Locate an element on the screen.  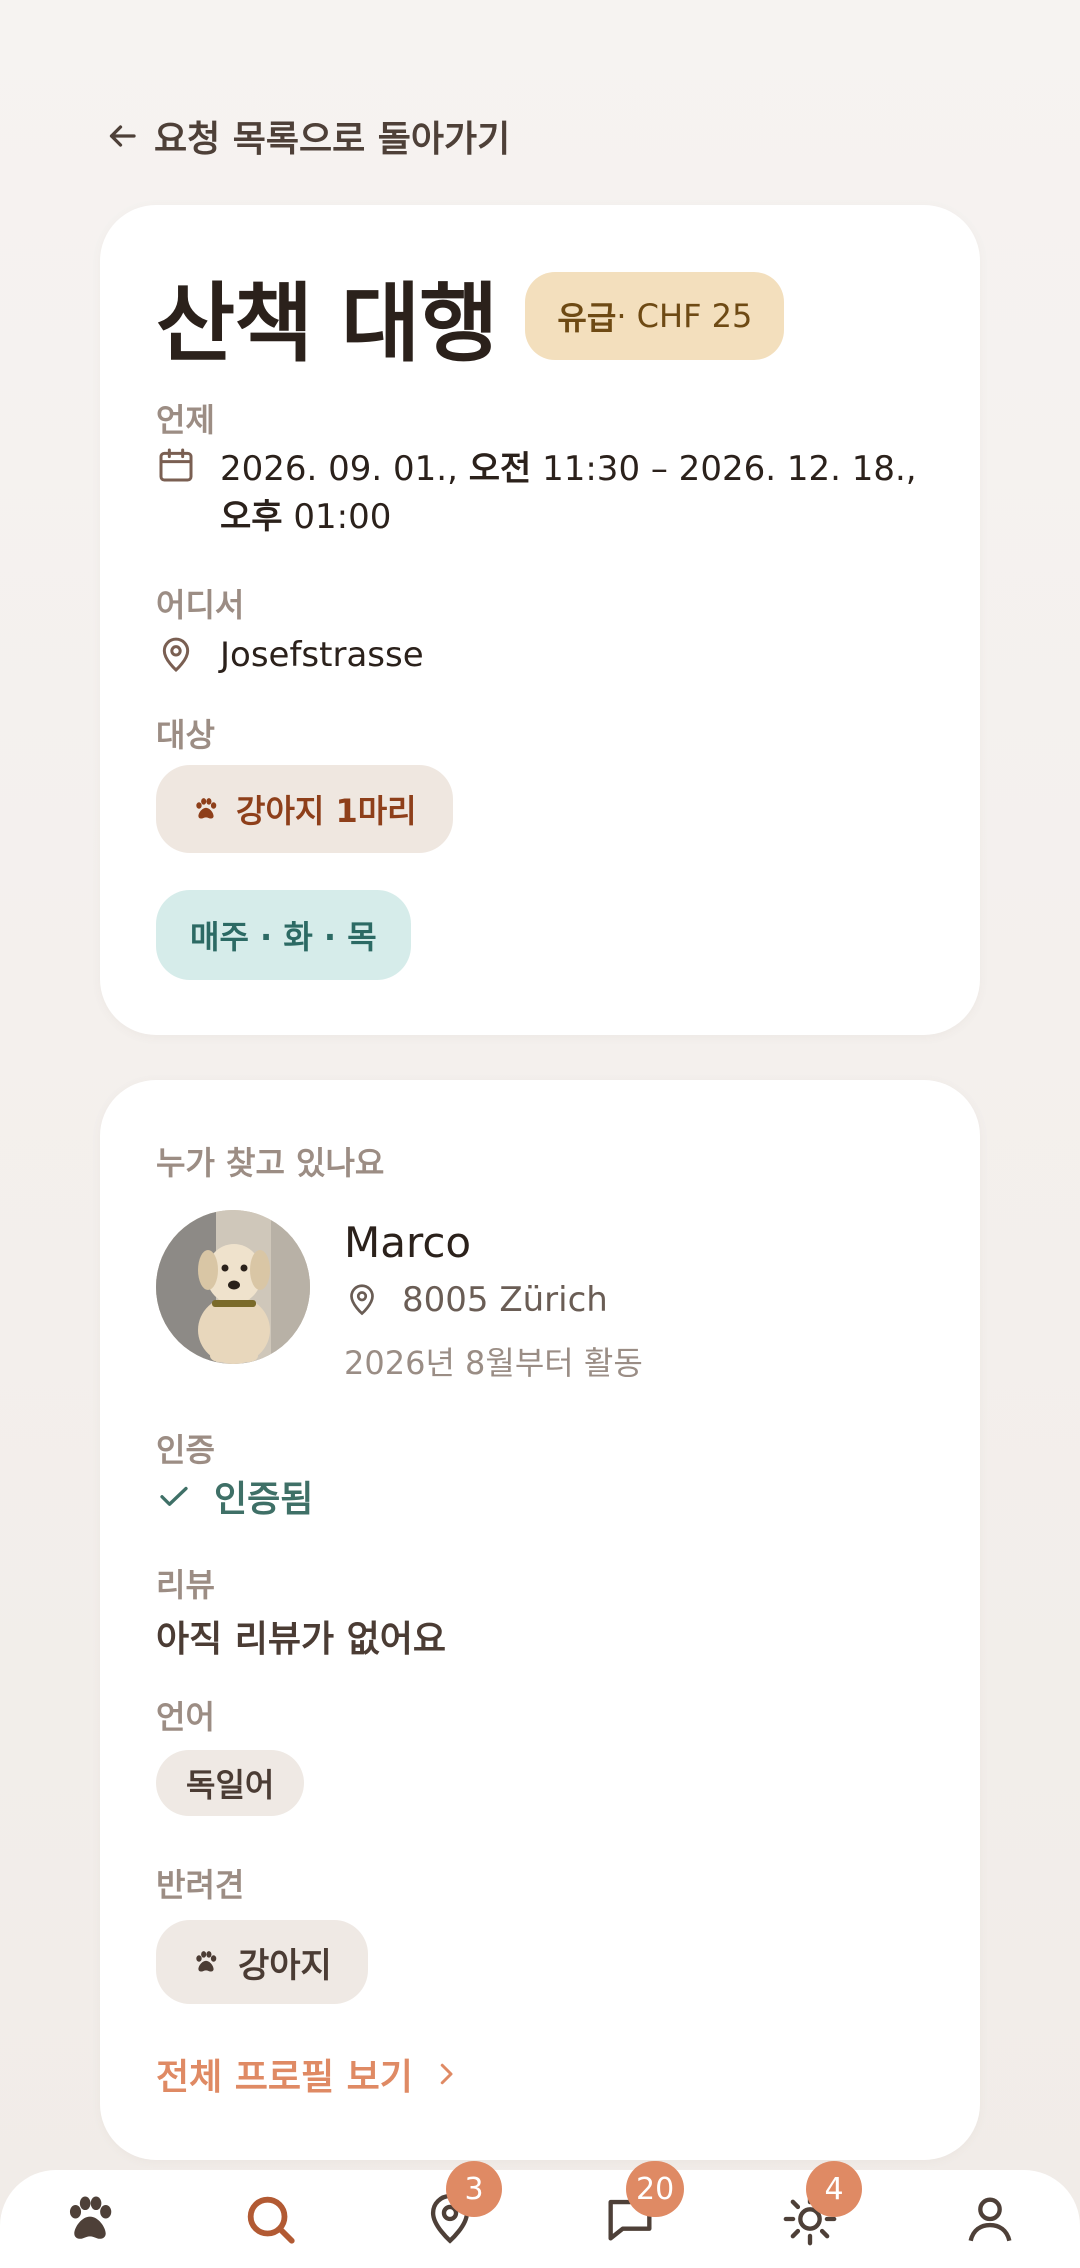
schedule-chip: 매주 · 화 · 목 is located at coordinates (283, 935).